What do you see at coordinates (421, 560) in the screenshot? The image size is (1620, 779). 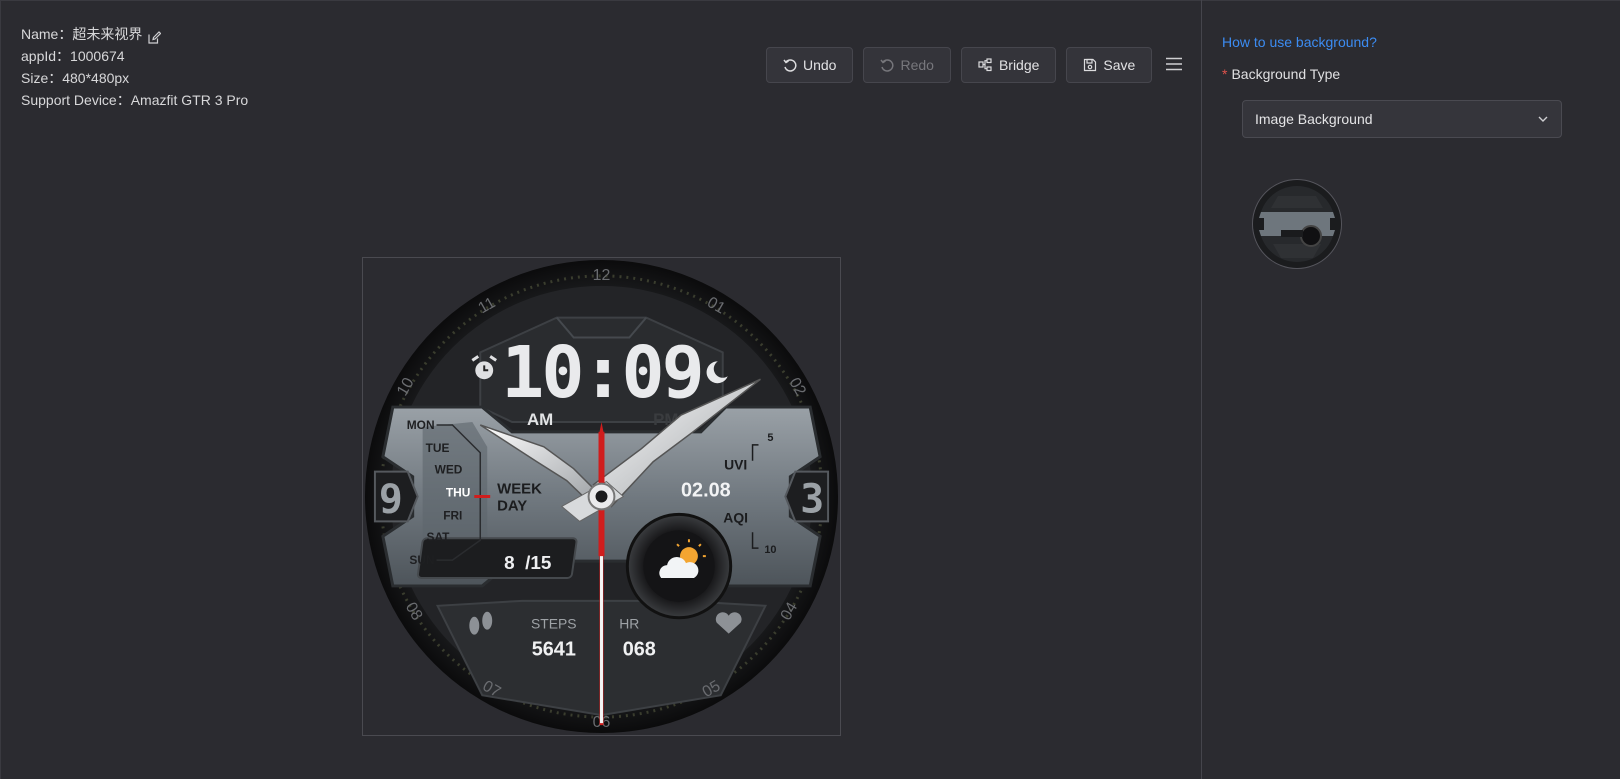 I see `day-sun: SUN` at bounding box center [421, 560].